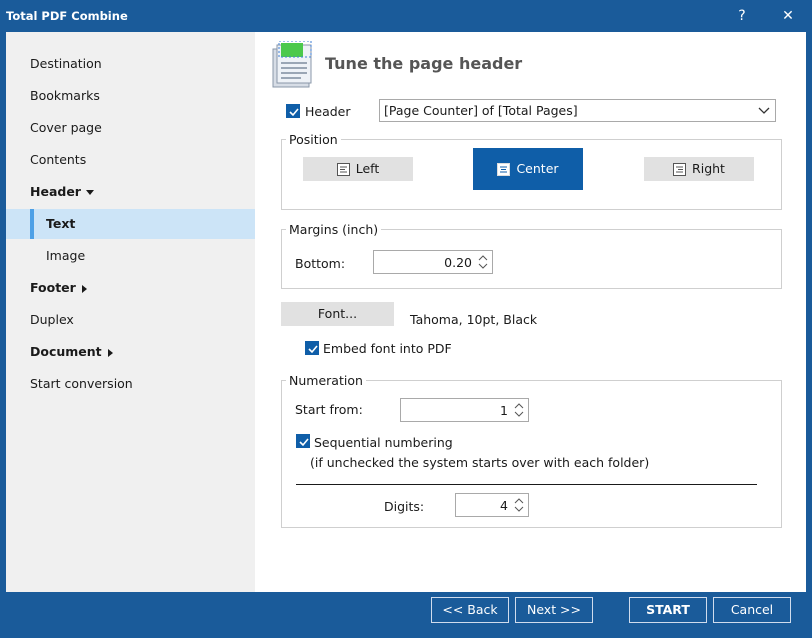 This screenshot has height=638, width=812. What do you see at coordinates (504, 410) in the screenshot?
I see `start-from-value: 1` at bounding box center [504, 410].